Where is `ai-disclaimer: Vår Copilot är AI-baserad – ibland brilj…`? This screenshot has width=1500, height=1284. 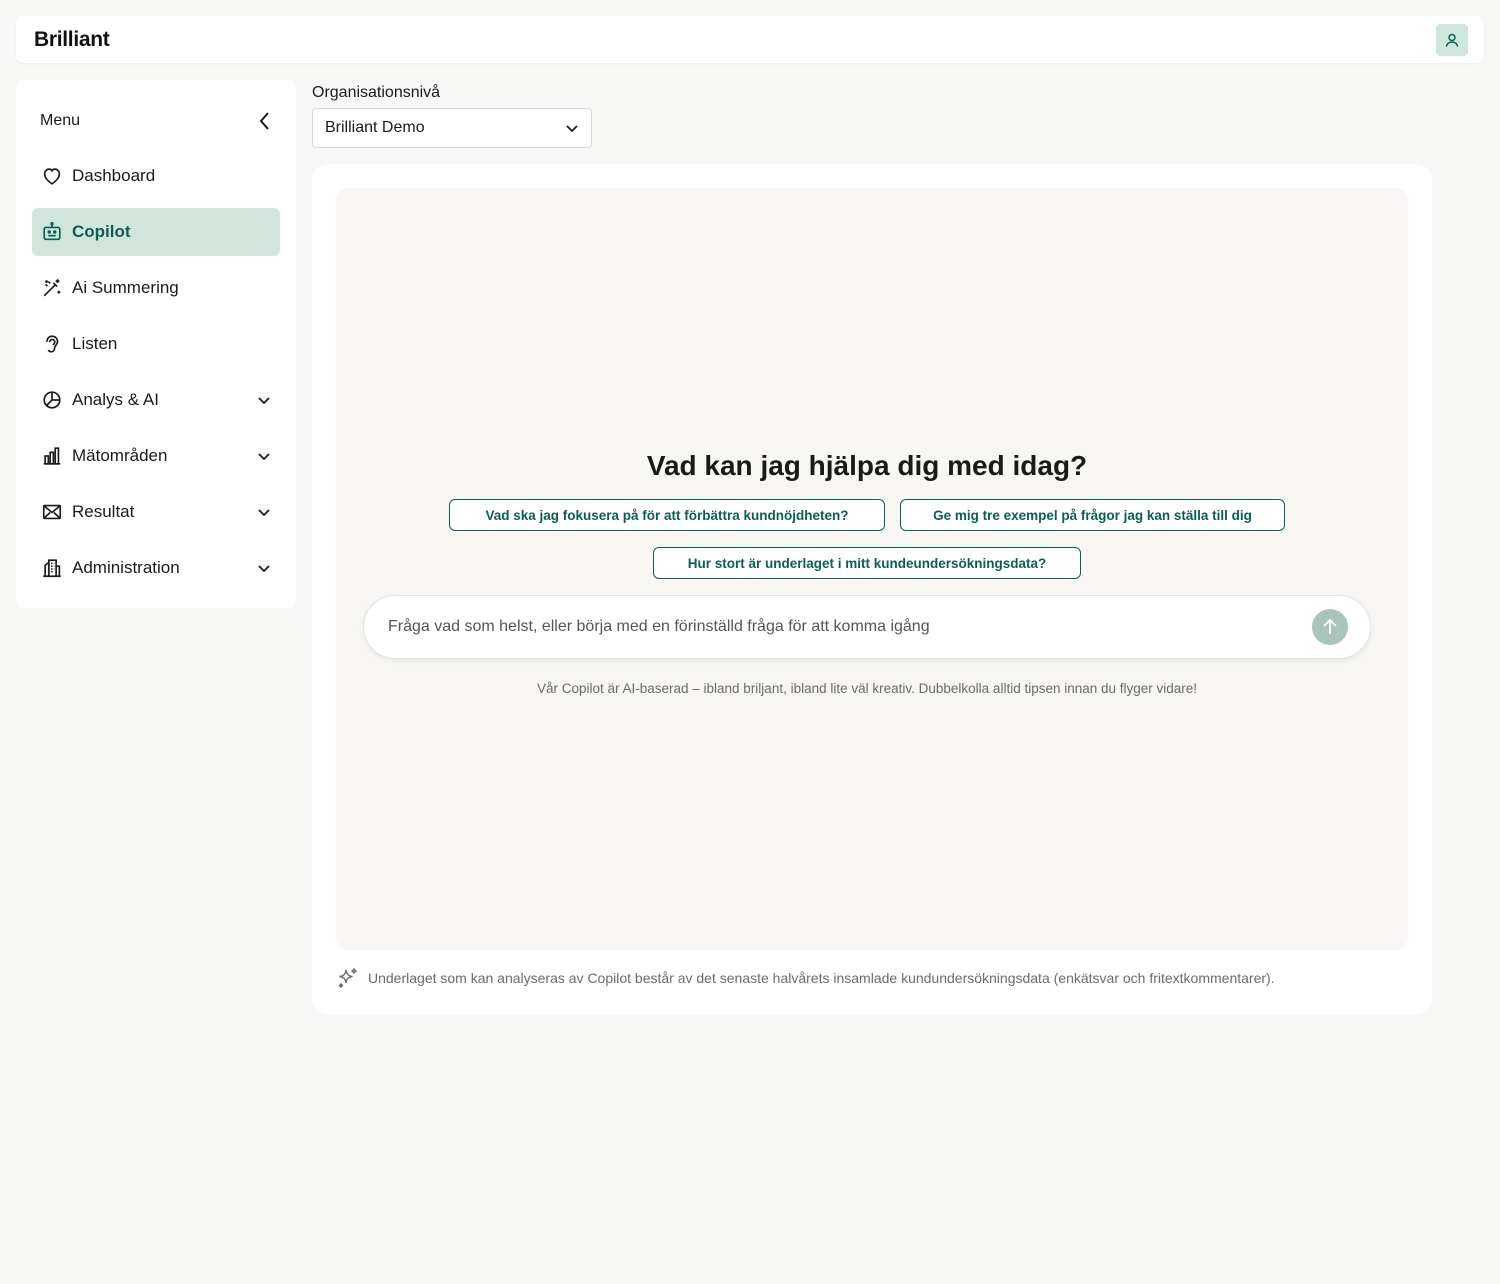 ai-disclaimer: Vår Copilot är AI-baserad – ibland brilj… is located at coordinates (867, 688).